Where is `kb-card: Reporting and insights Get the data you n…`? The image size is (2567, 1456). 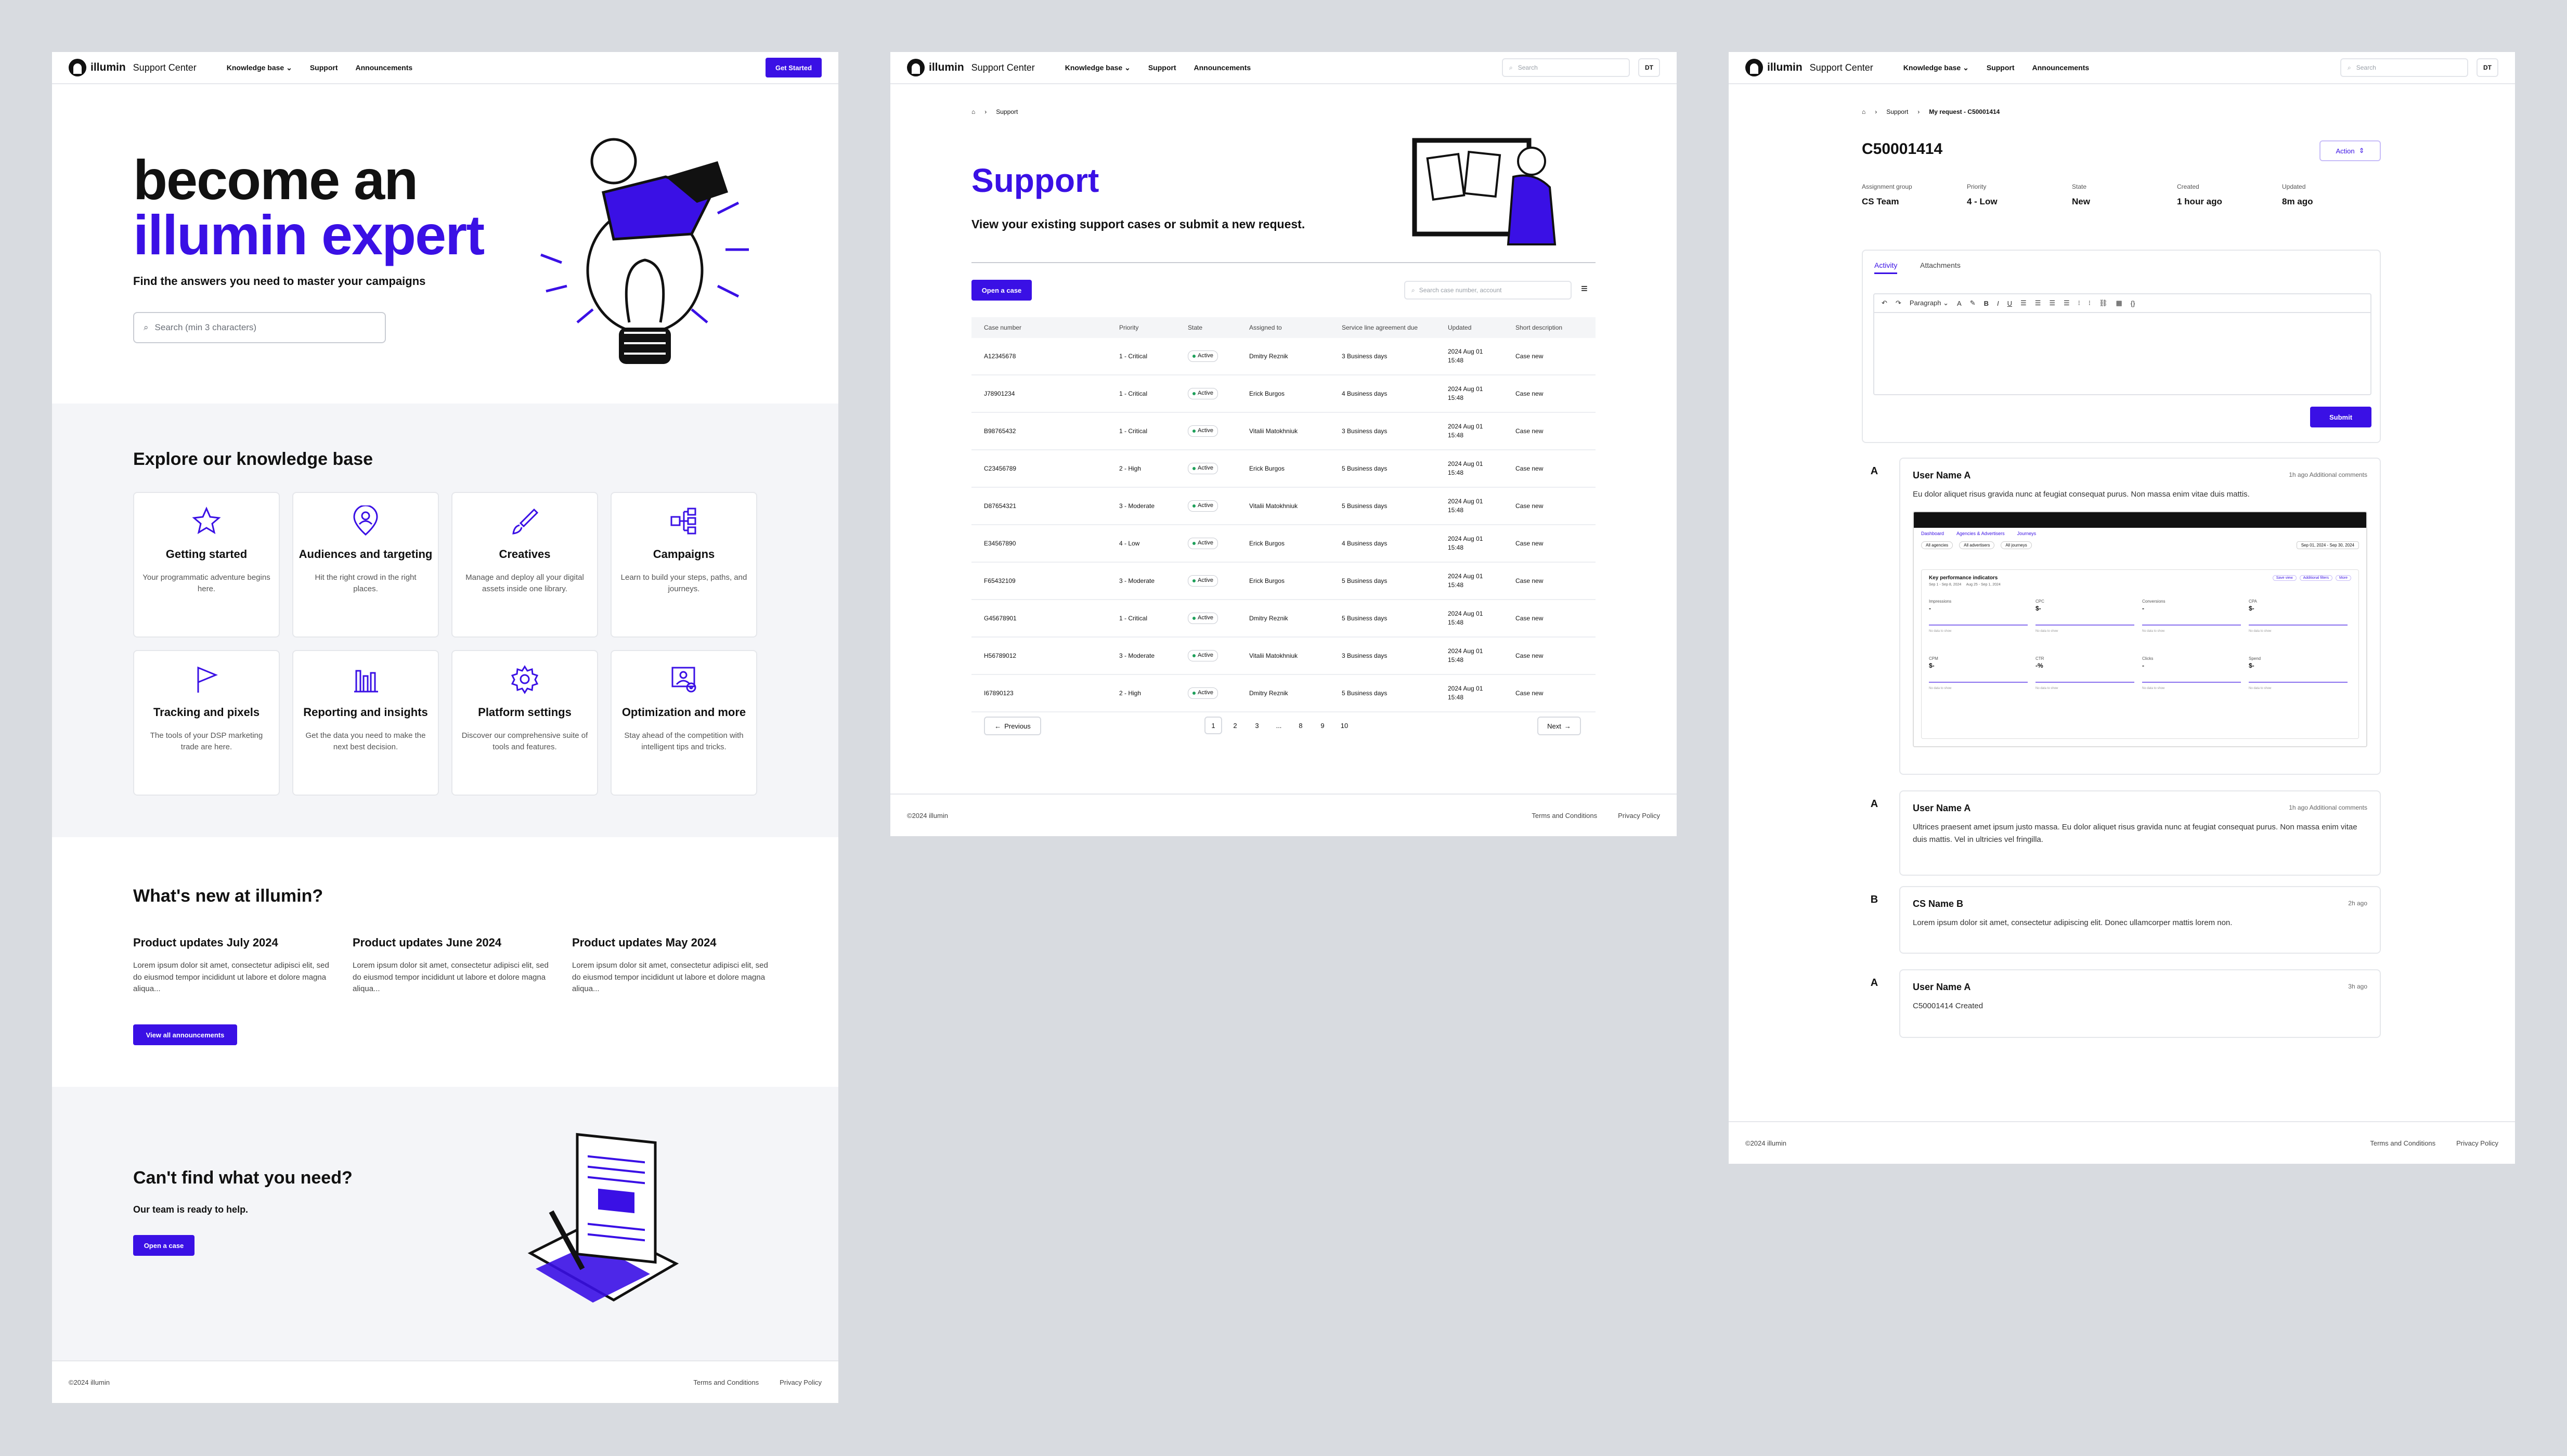
kb-card: Reporting and insights Get the data you n… is located at coordinates (365, 723).